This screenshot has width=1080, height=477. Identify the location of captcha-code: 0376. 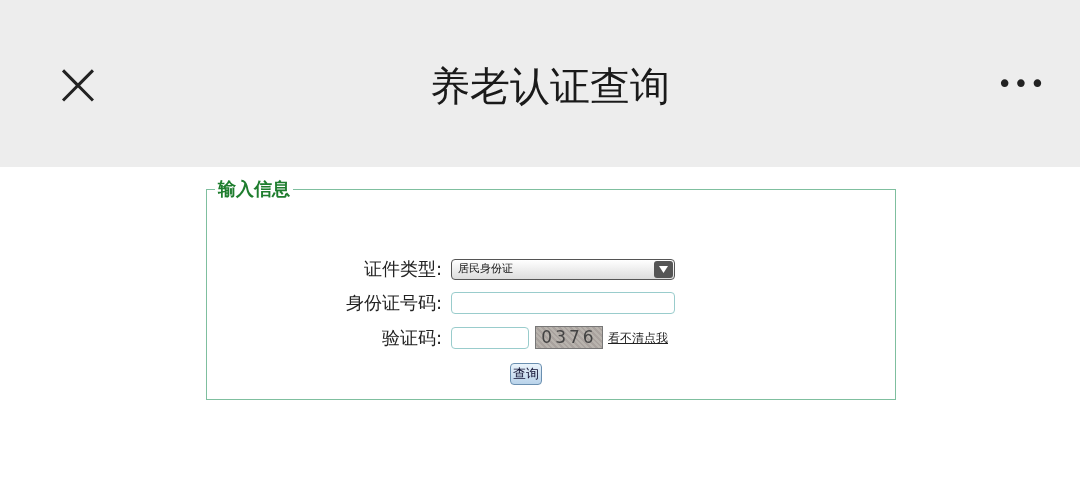
(569, 337).